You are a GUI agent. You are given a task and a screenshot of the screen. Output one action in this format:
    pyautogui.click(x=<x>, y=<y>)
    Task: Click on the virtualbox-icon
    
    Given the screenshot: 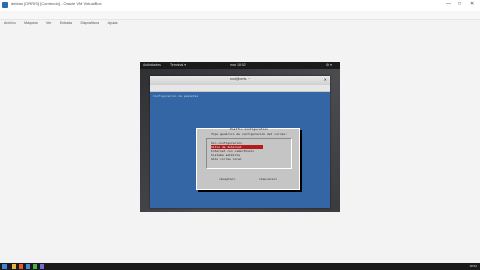 What is the action you would take?
    pyautogui.click(x=5, y=5)
    